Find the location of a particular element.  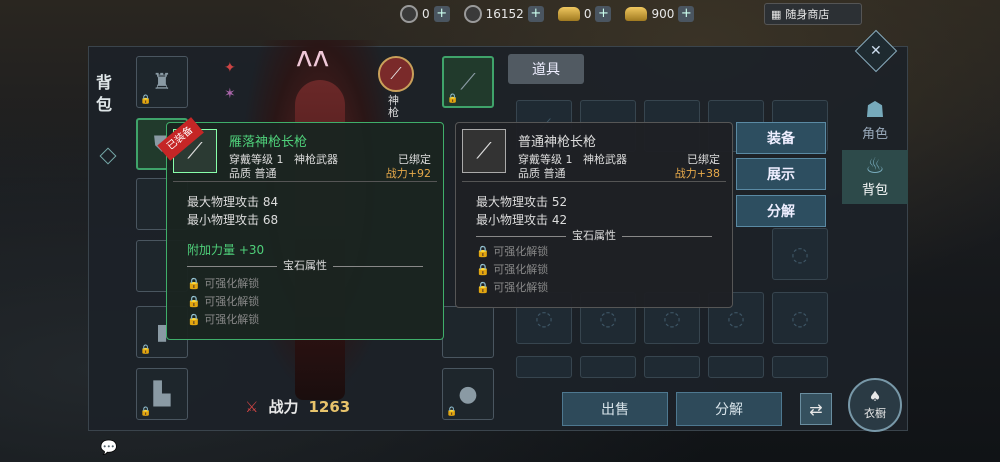

sword-icon: ⚔ is located at coordinates (252, 406).